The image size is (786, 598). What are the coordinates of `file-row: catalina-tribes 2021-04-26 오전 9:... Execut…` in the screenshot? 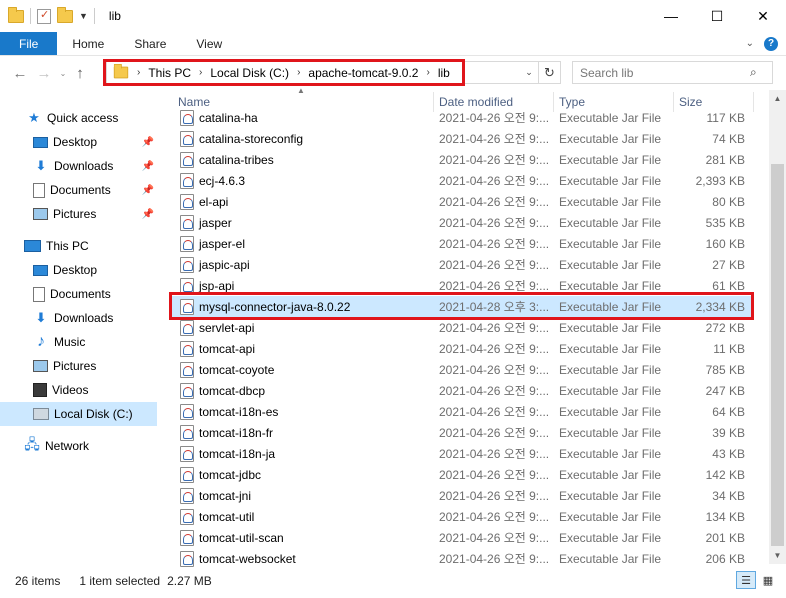 It's located at (462, 159).